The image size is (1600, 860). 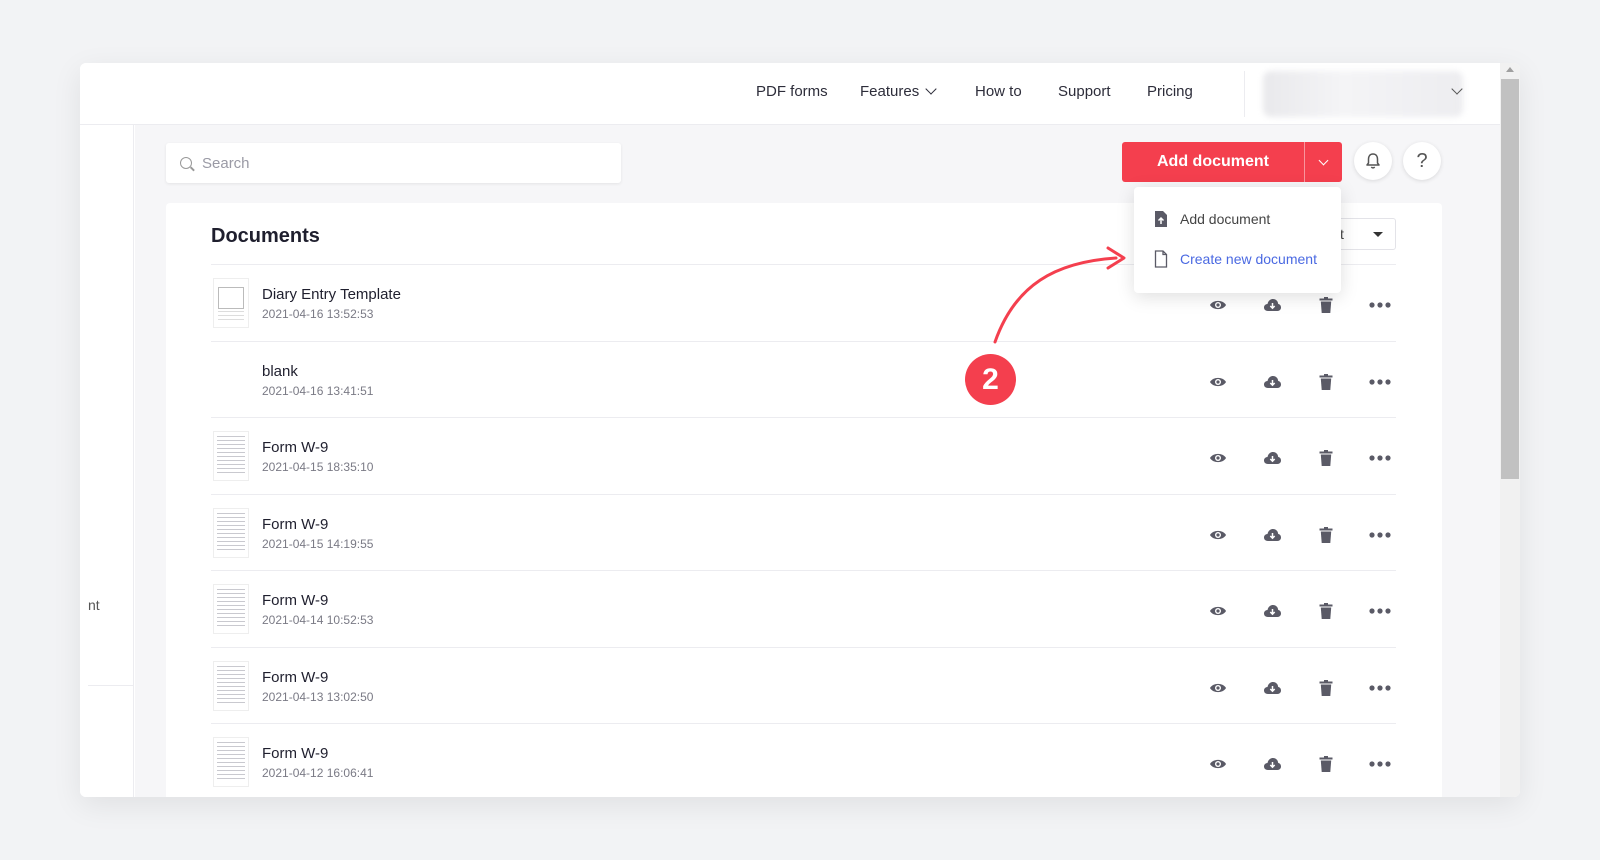 I want to click on scroll-thumb, so click(x=1510, y=279).